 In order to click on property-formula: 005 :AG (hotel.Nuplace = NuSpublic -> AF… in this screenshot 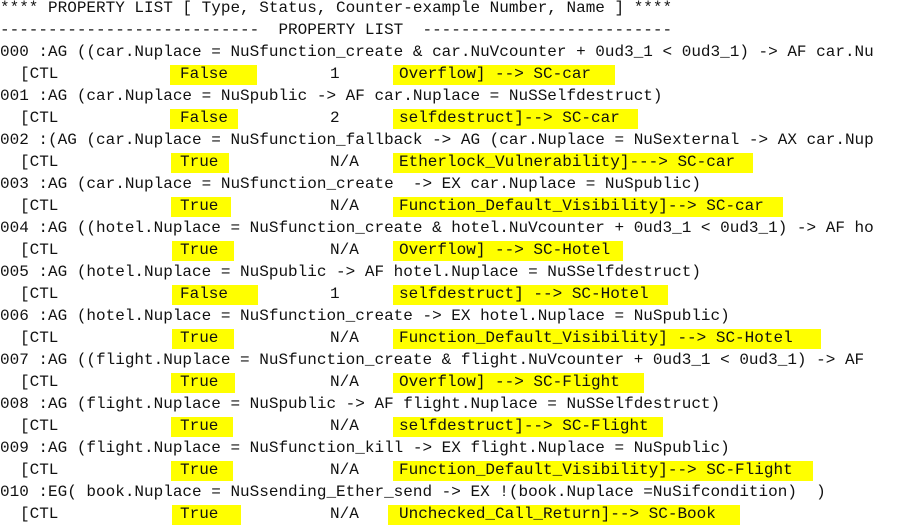, I will do `click(350, 272)`.